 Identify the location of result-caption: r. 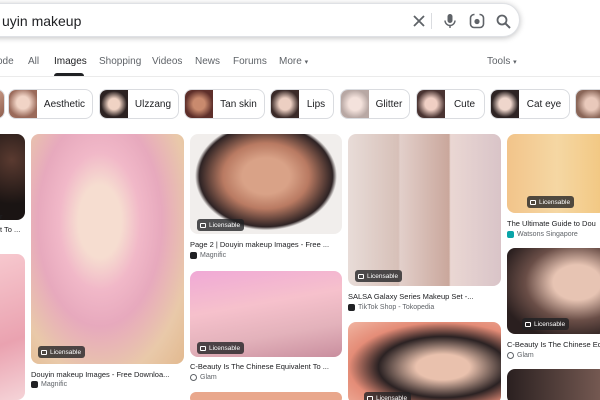
(12, 216).